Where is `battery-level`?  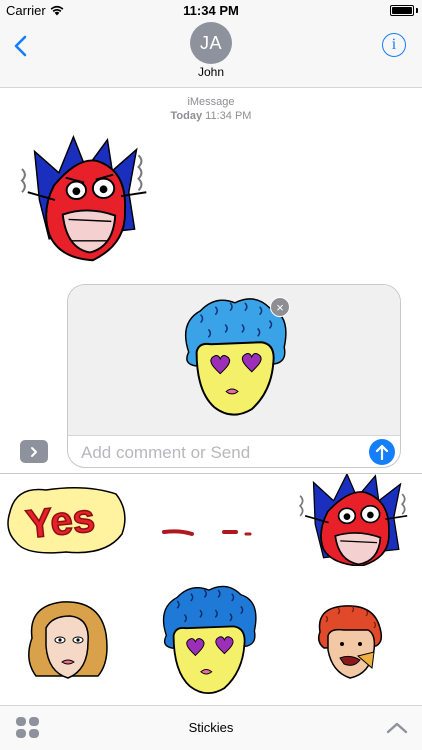
battery-level is located at coordinates (402, 10).